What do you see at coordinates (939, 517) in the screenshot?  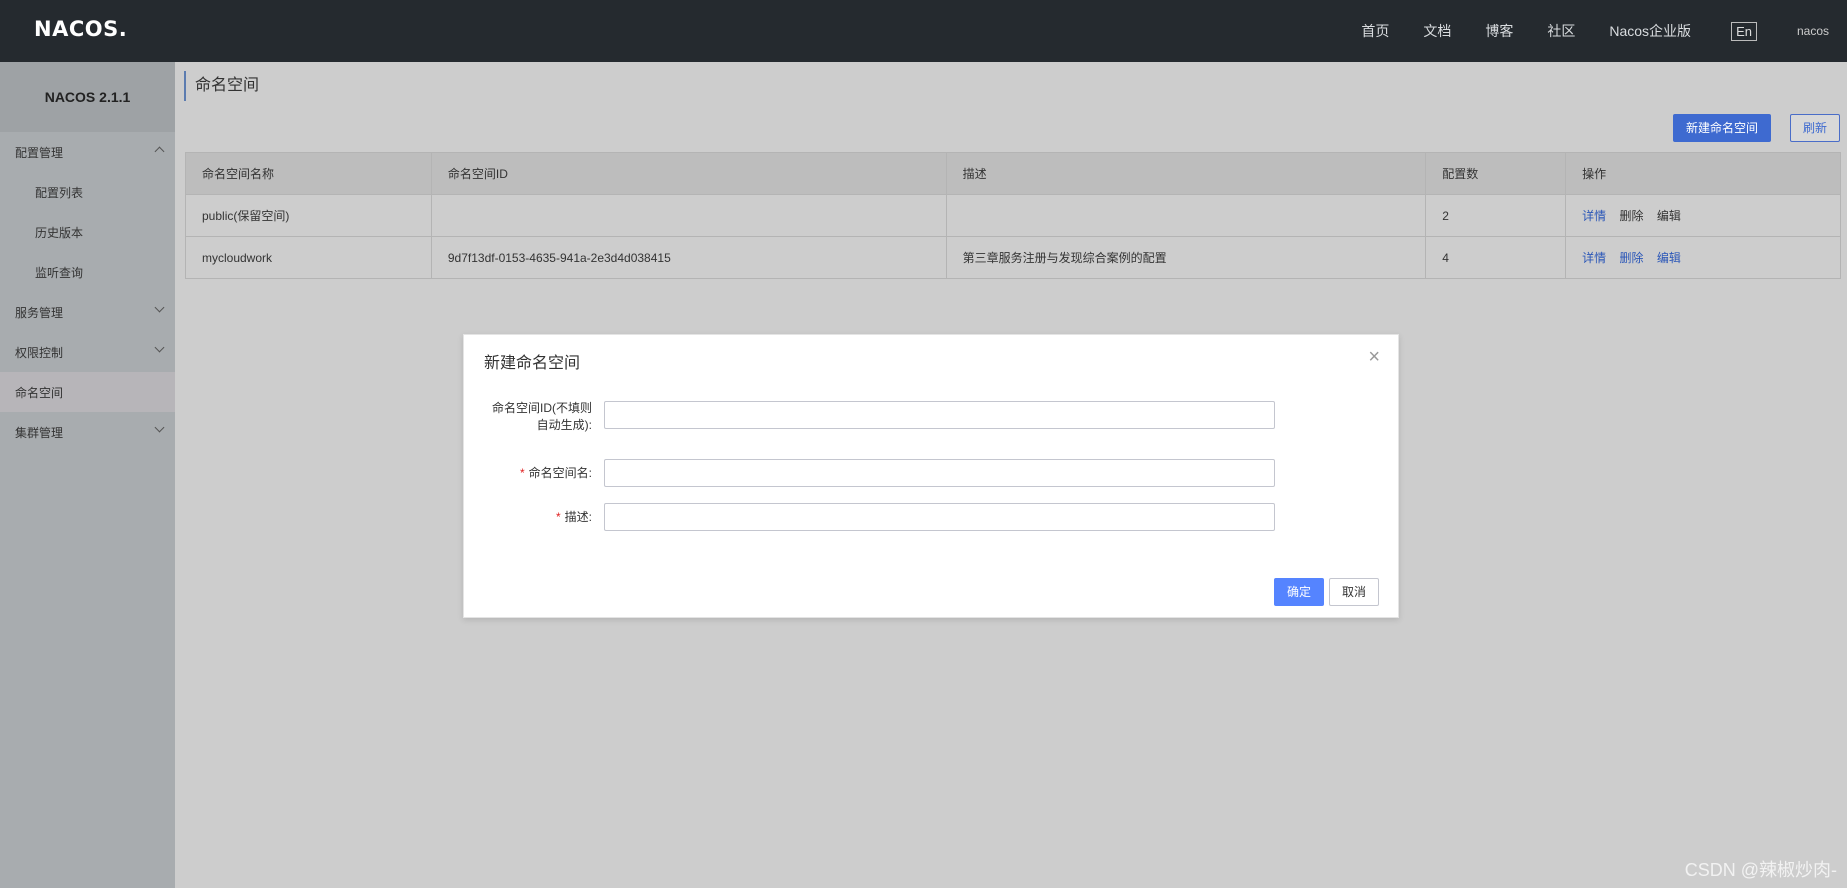 I see `description-input` at bounding box center [939, 517].